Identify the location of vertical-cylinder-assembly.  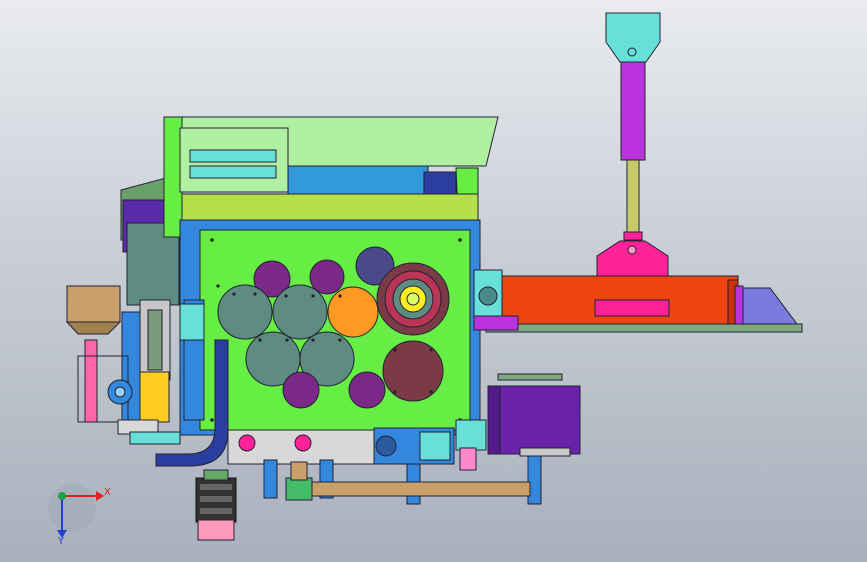
(632, 163).